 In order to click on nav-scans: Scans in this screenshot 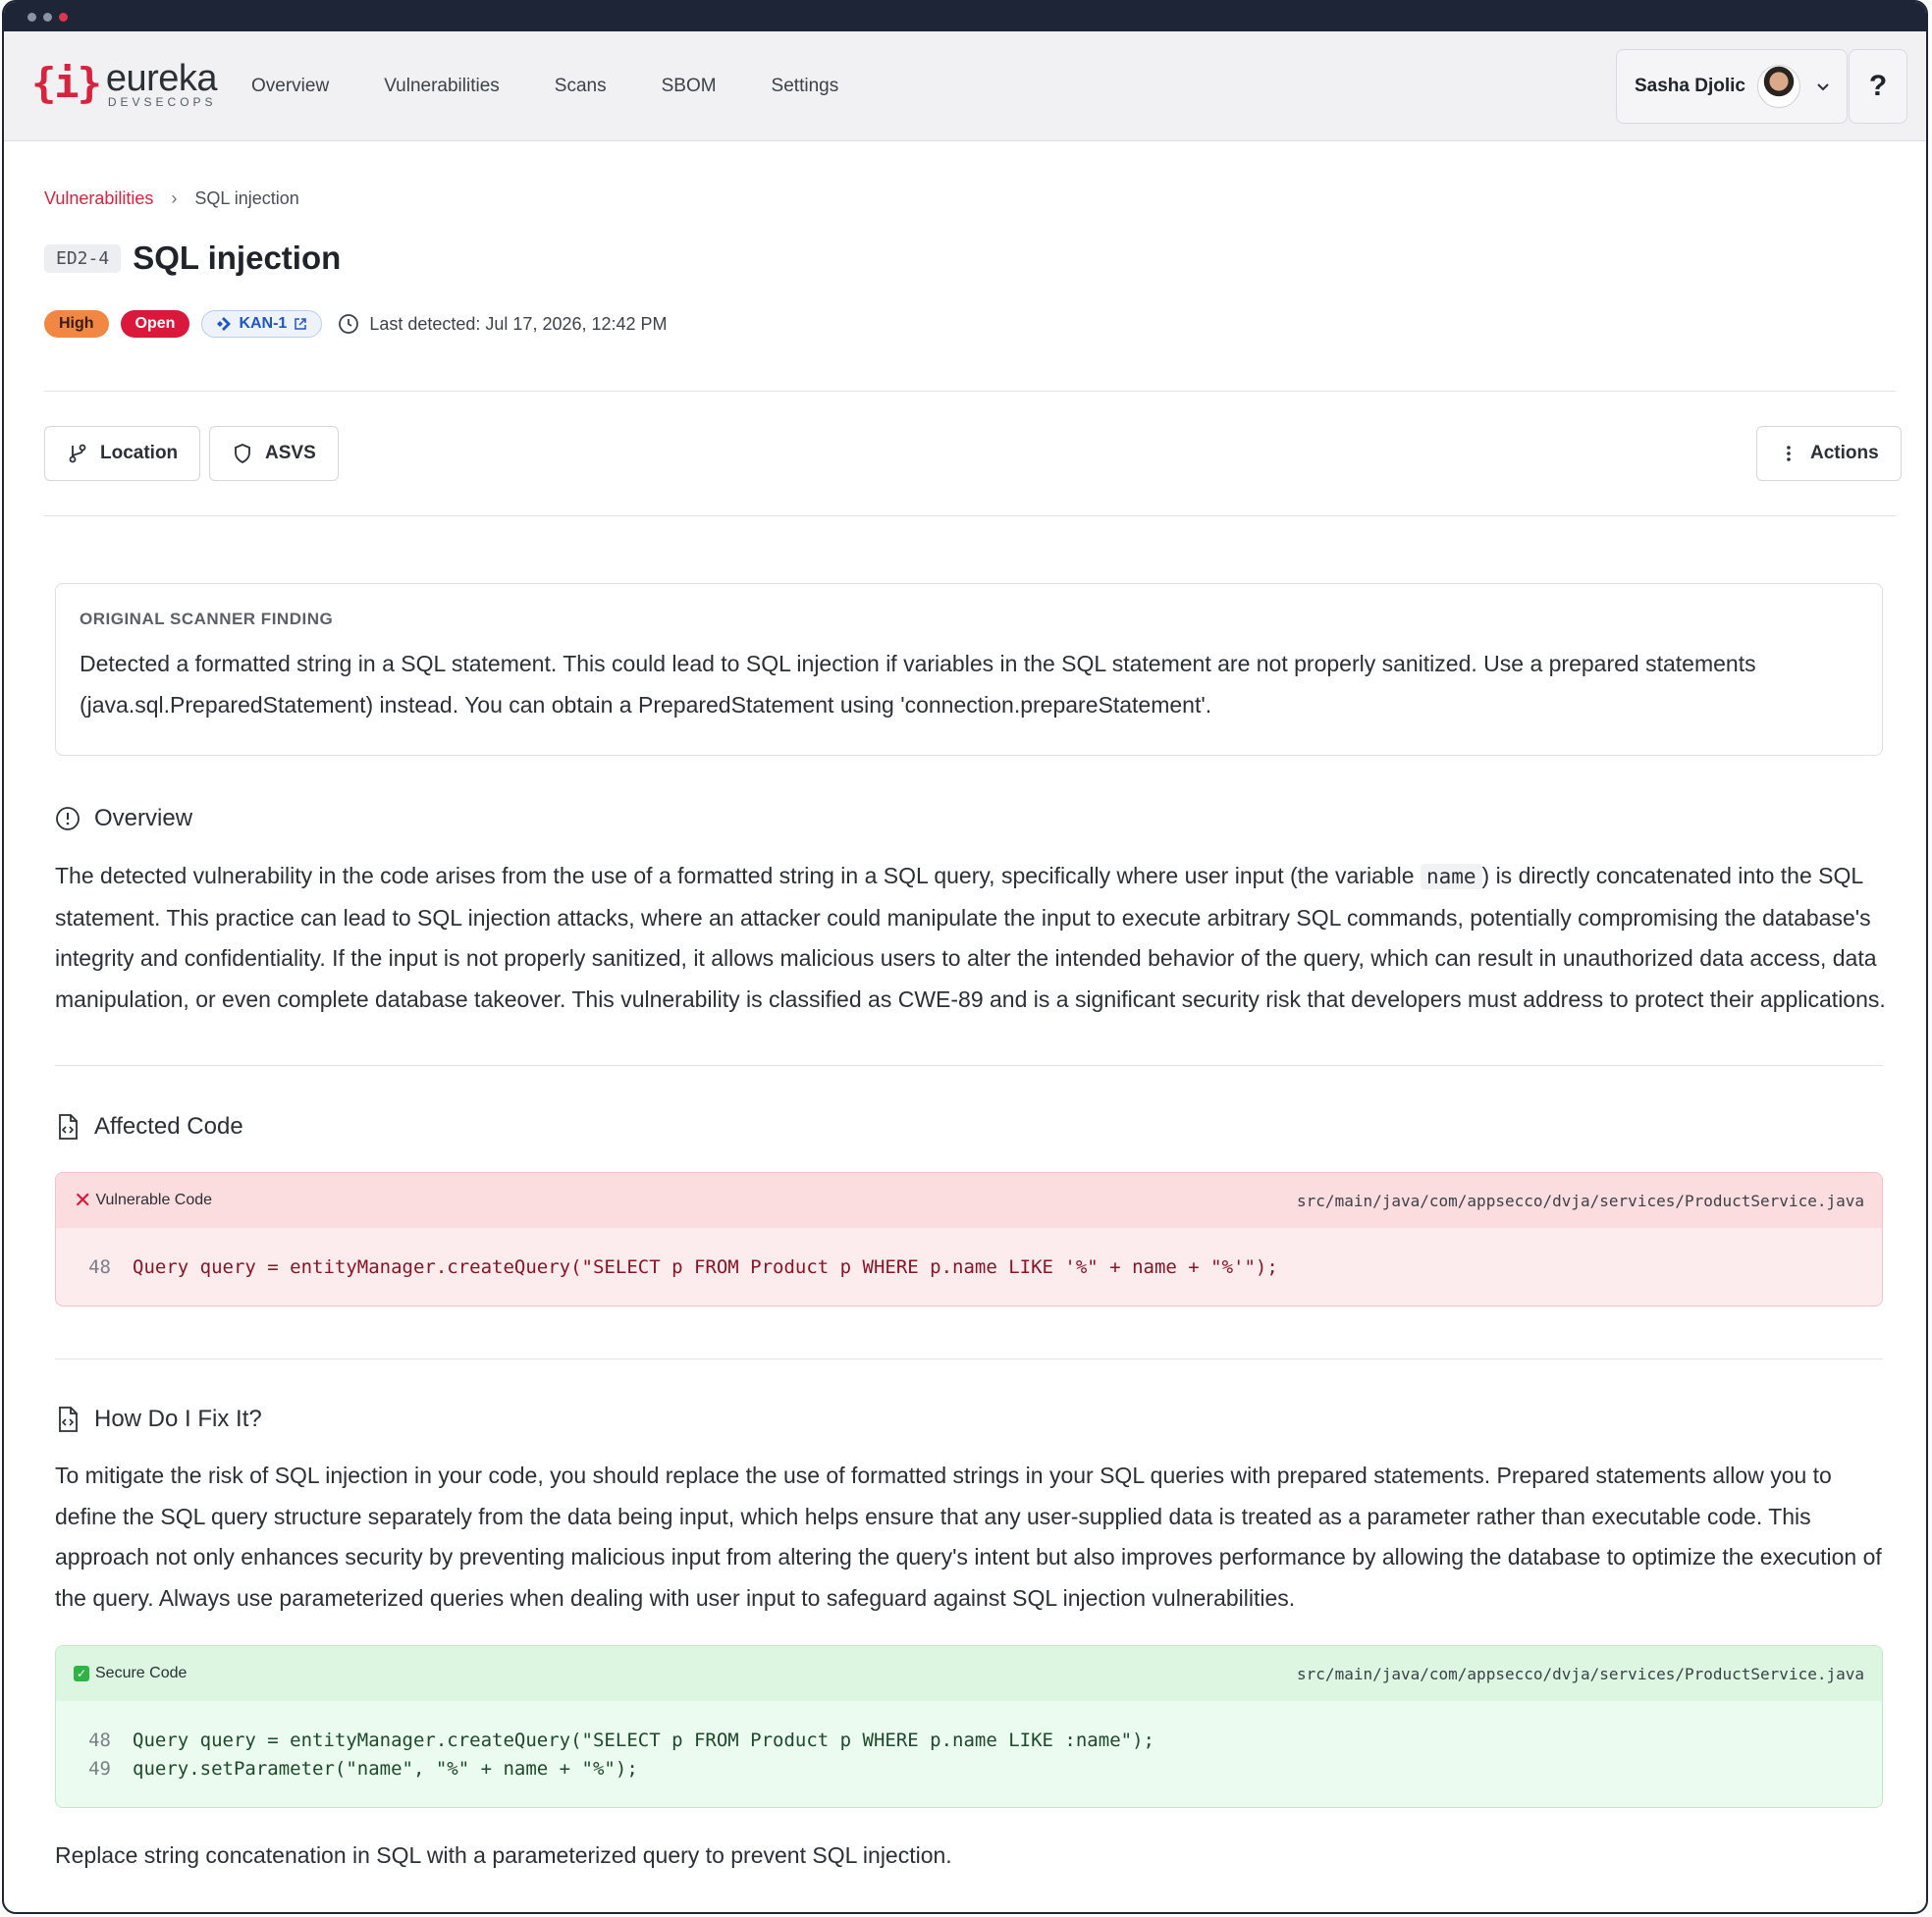, I will do `click(581, 86)`.